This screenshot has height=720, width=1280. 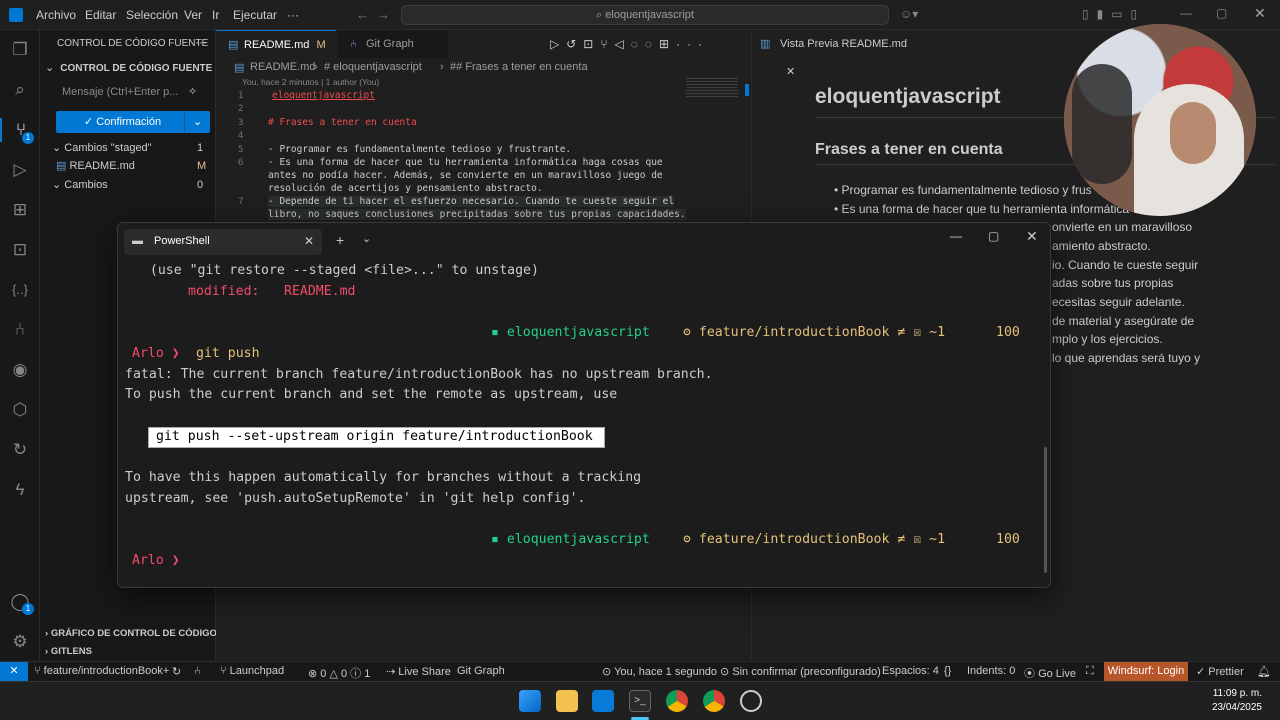 What do you see at coordinates (282, 67) in the screenshot?
I see `breadcrumb-file: README.md` at bounding box center [282, 67].